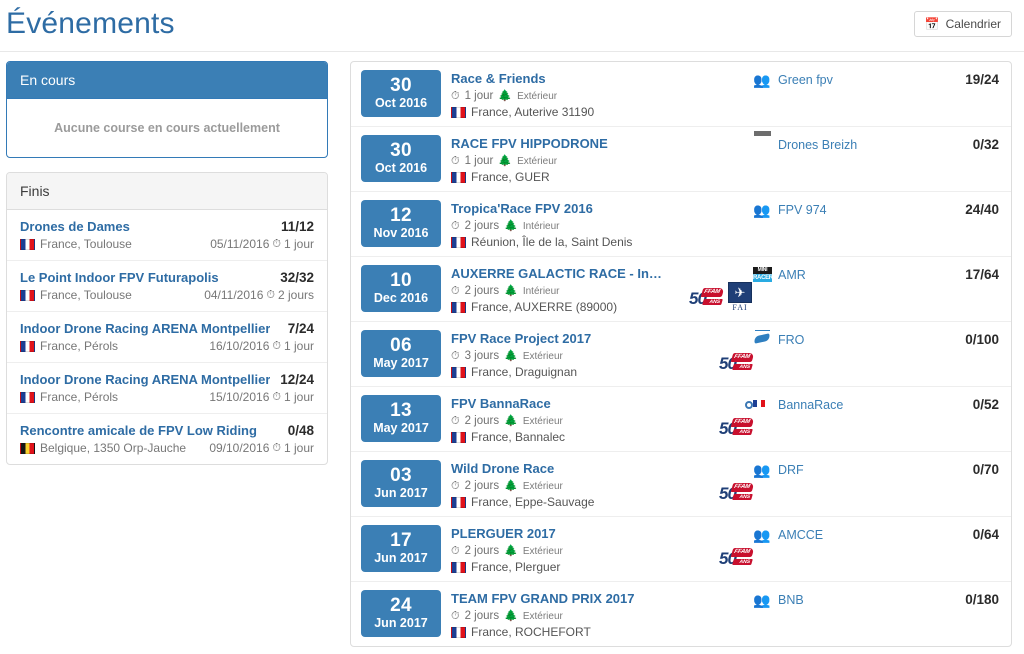  I want to click on finished-item-title: Le Point Indoor FPV Futurapolis, so click(119, 277).